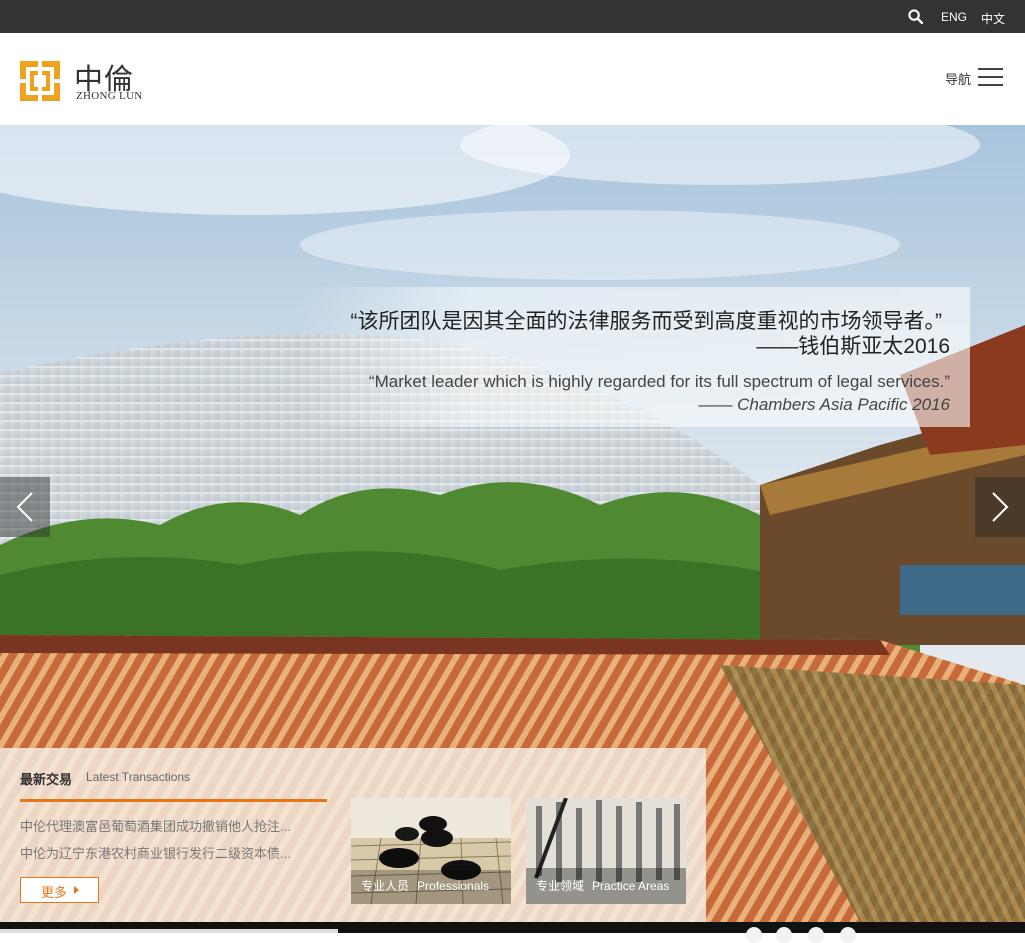 The image size is (1025, 943). Describe the element at coordinates (915, 16) in the screenshot. I see `search-icon` at that location.